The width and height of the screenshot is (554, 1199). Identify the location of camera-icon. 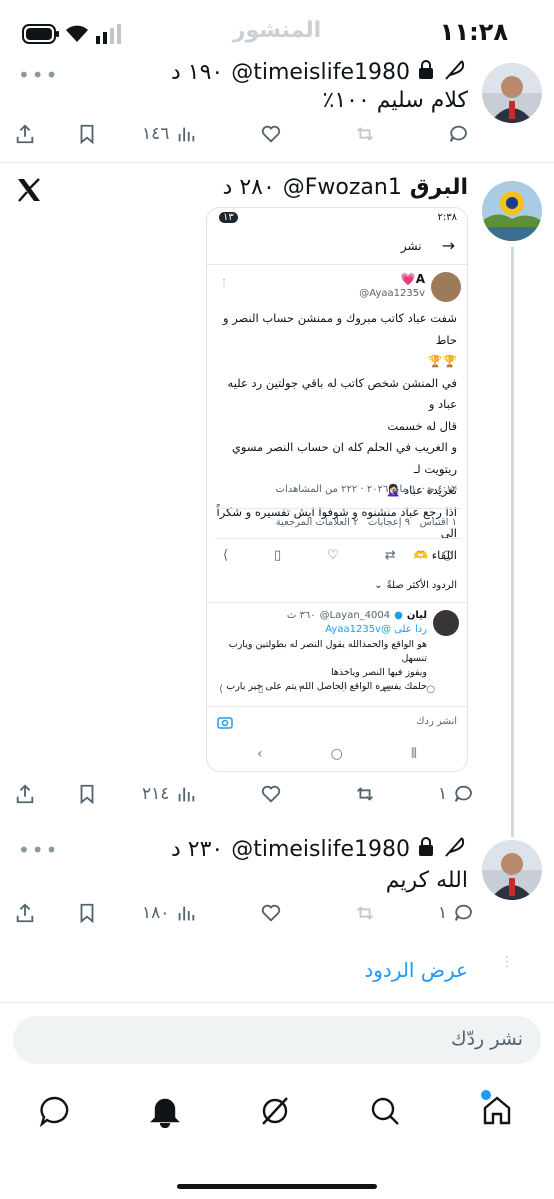
(225, 723).